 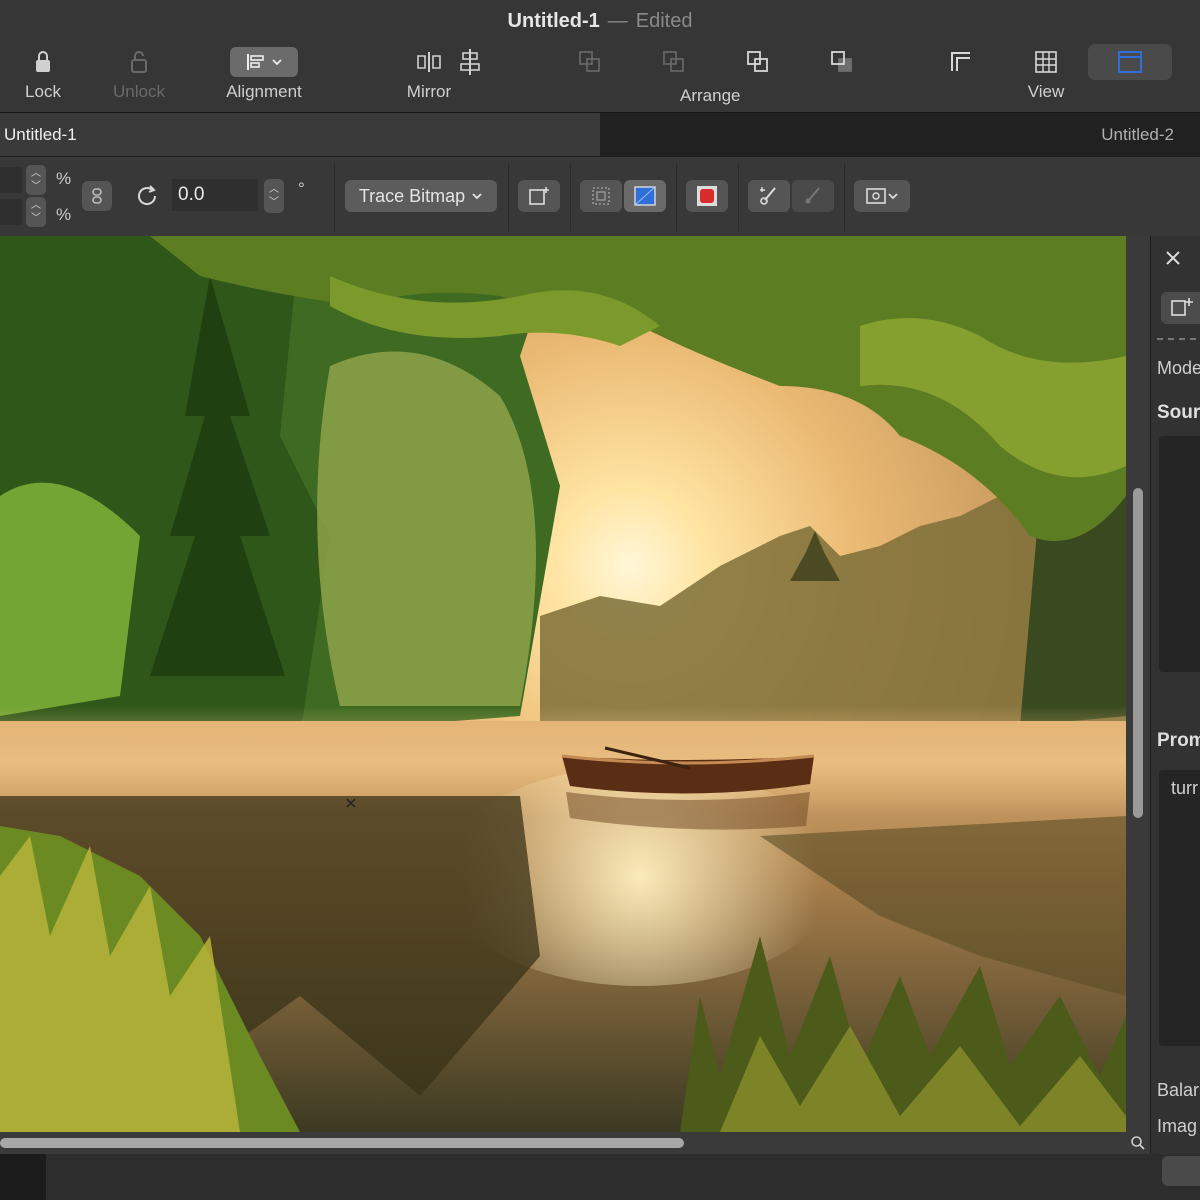 I want to click on mask-button, so click(x=707, y=196).